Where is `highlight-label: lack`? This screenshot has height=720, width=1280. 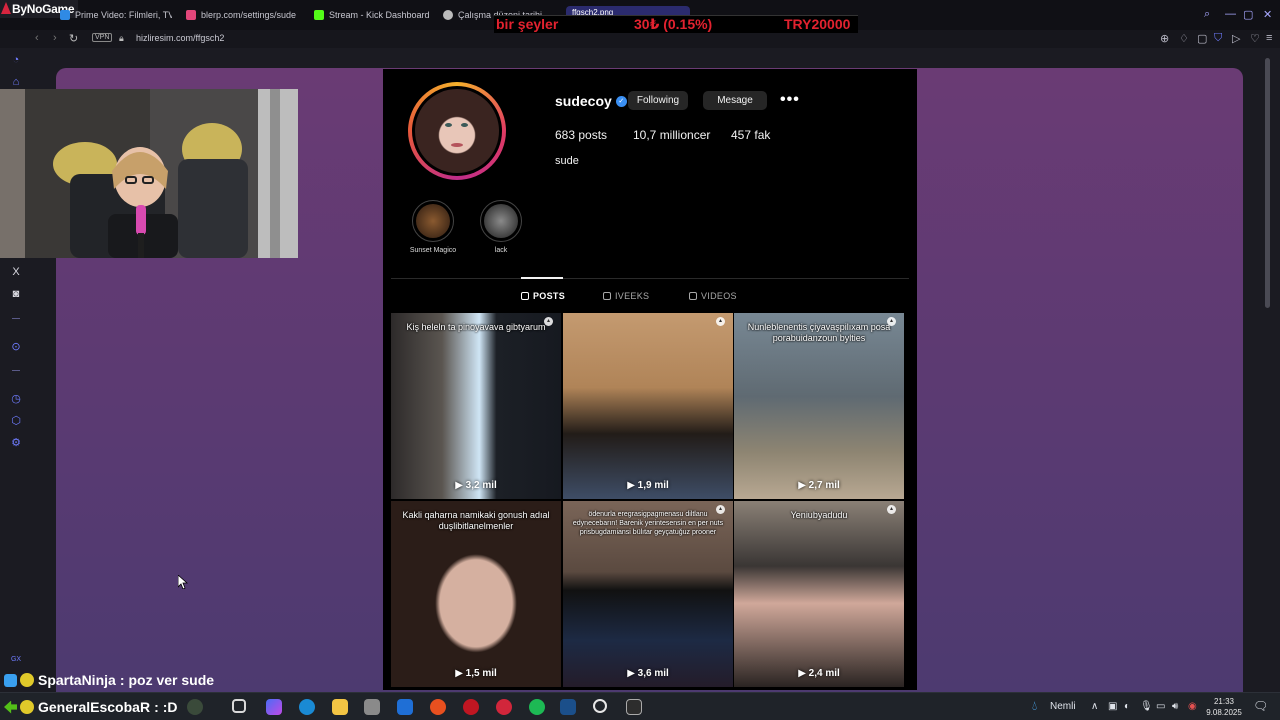 highlight-label: lack is located at coordinates (501, 250).